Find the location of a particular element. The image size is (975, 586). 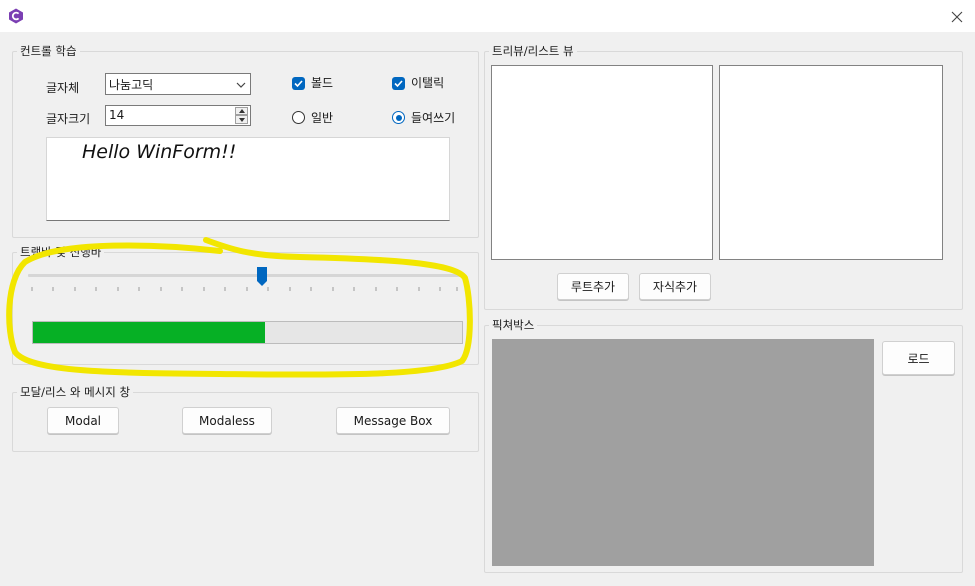

modaless-button: Modaless is located at coordinates (227, 420).